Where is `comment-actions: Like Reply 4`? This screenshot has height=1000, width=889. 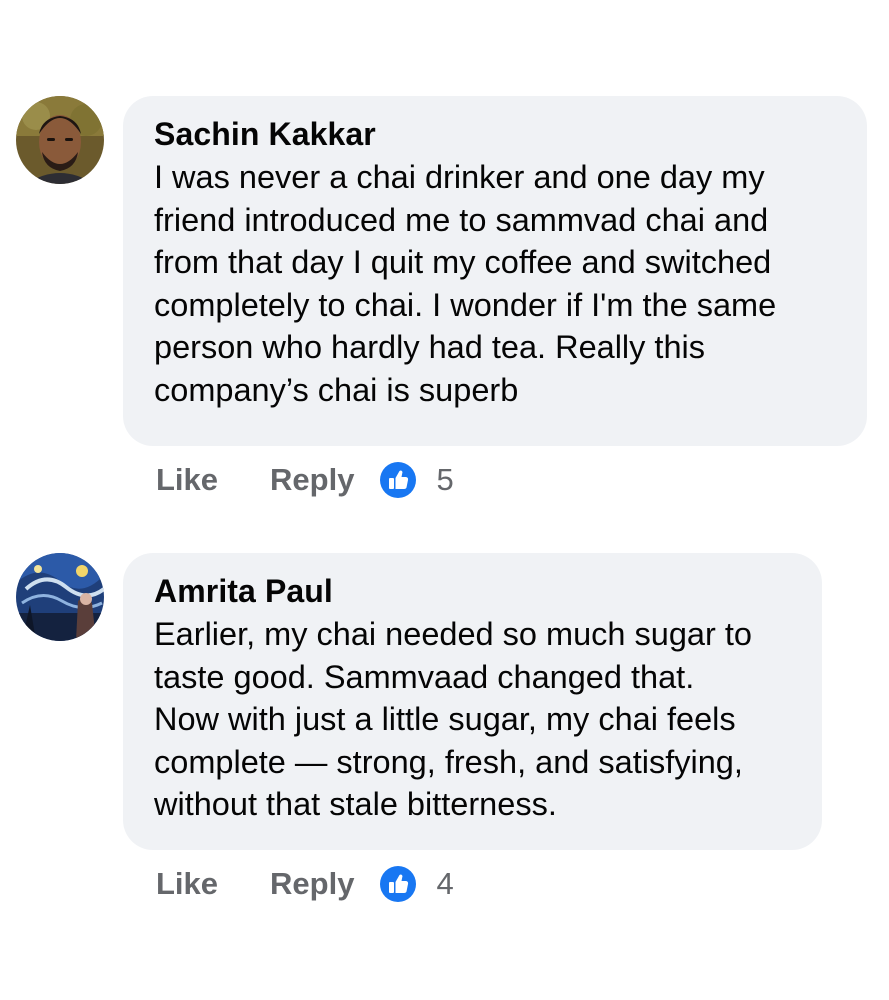 comment-actions: Like Reply 4 is located at coordinates (305, 884).